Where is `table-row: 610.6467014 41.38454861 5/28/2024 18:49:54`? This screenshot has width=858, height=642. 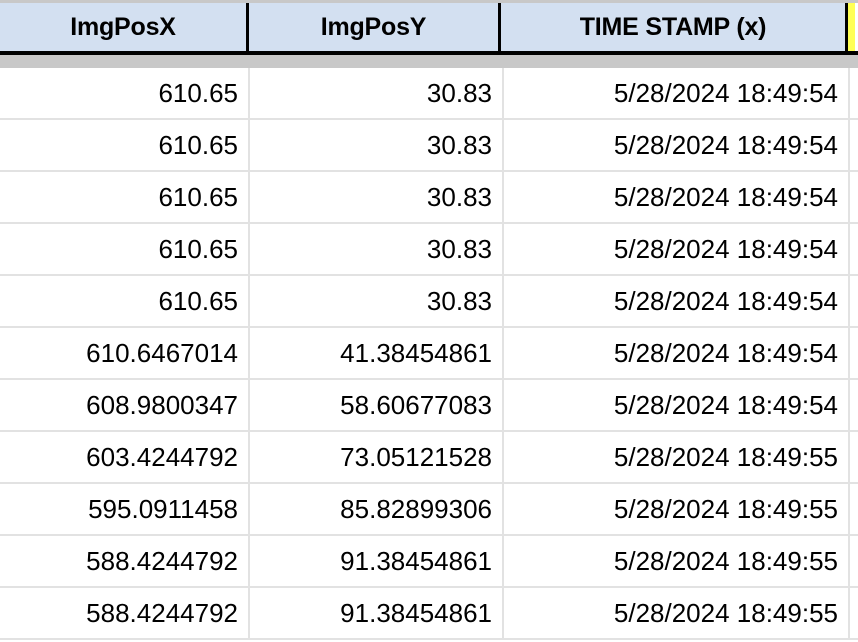
table-row: 610.6467014 41.38454861 5/28/2024 18:49:54 is located at coordinates (429, 354).